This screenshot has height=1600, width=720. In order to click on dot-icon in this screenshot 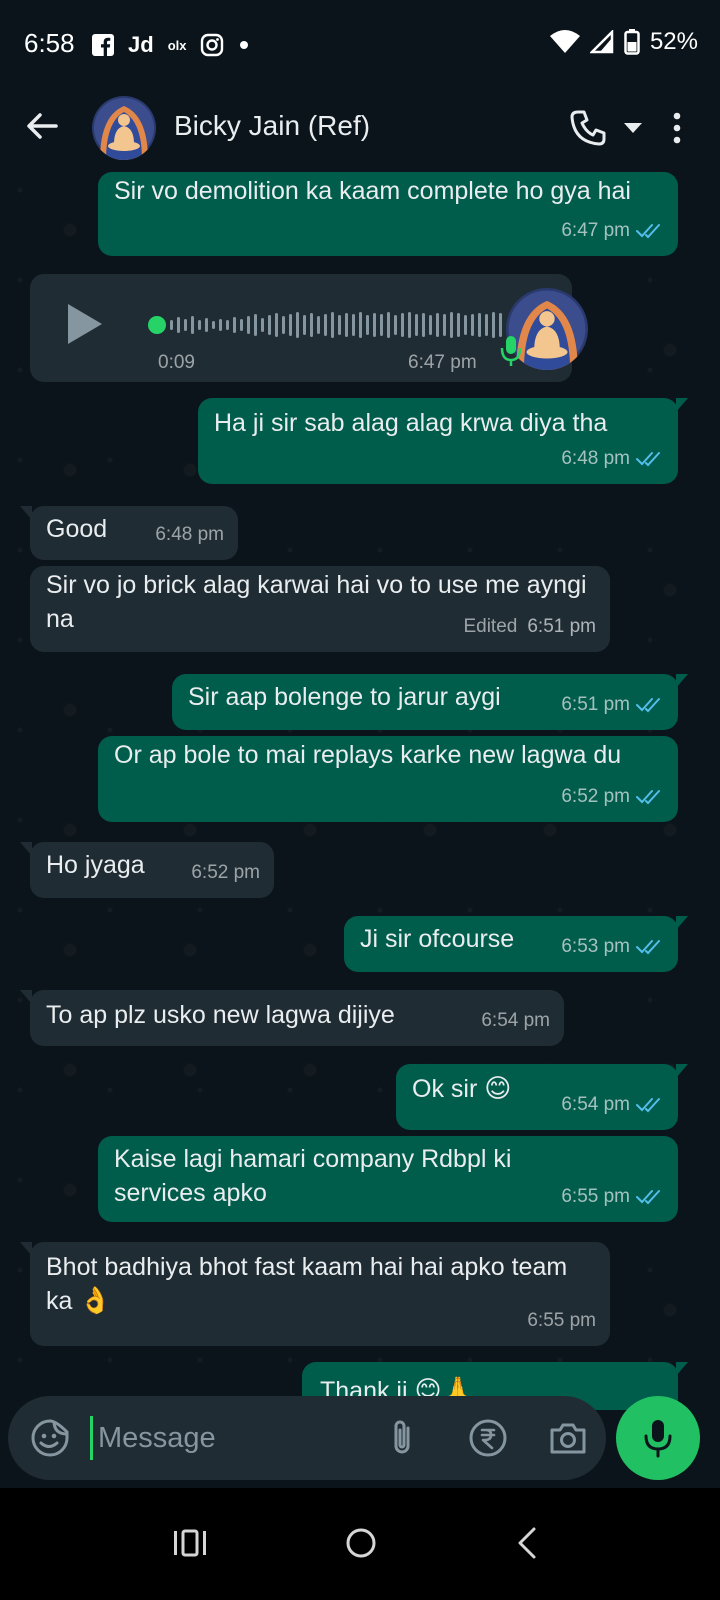, I will do `click(244, 45)`.